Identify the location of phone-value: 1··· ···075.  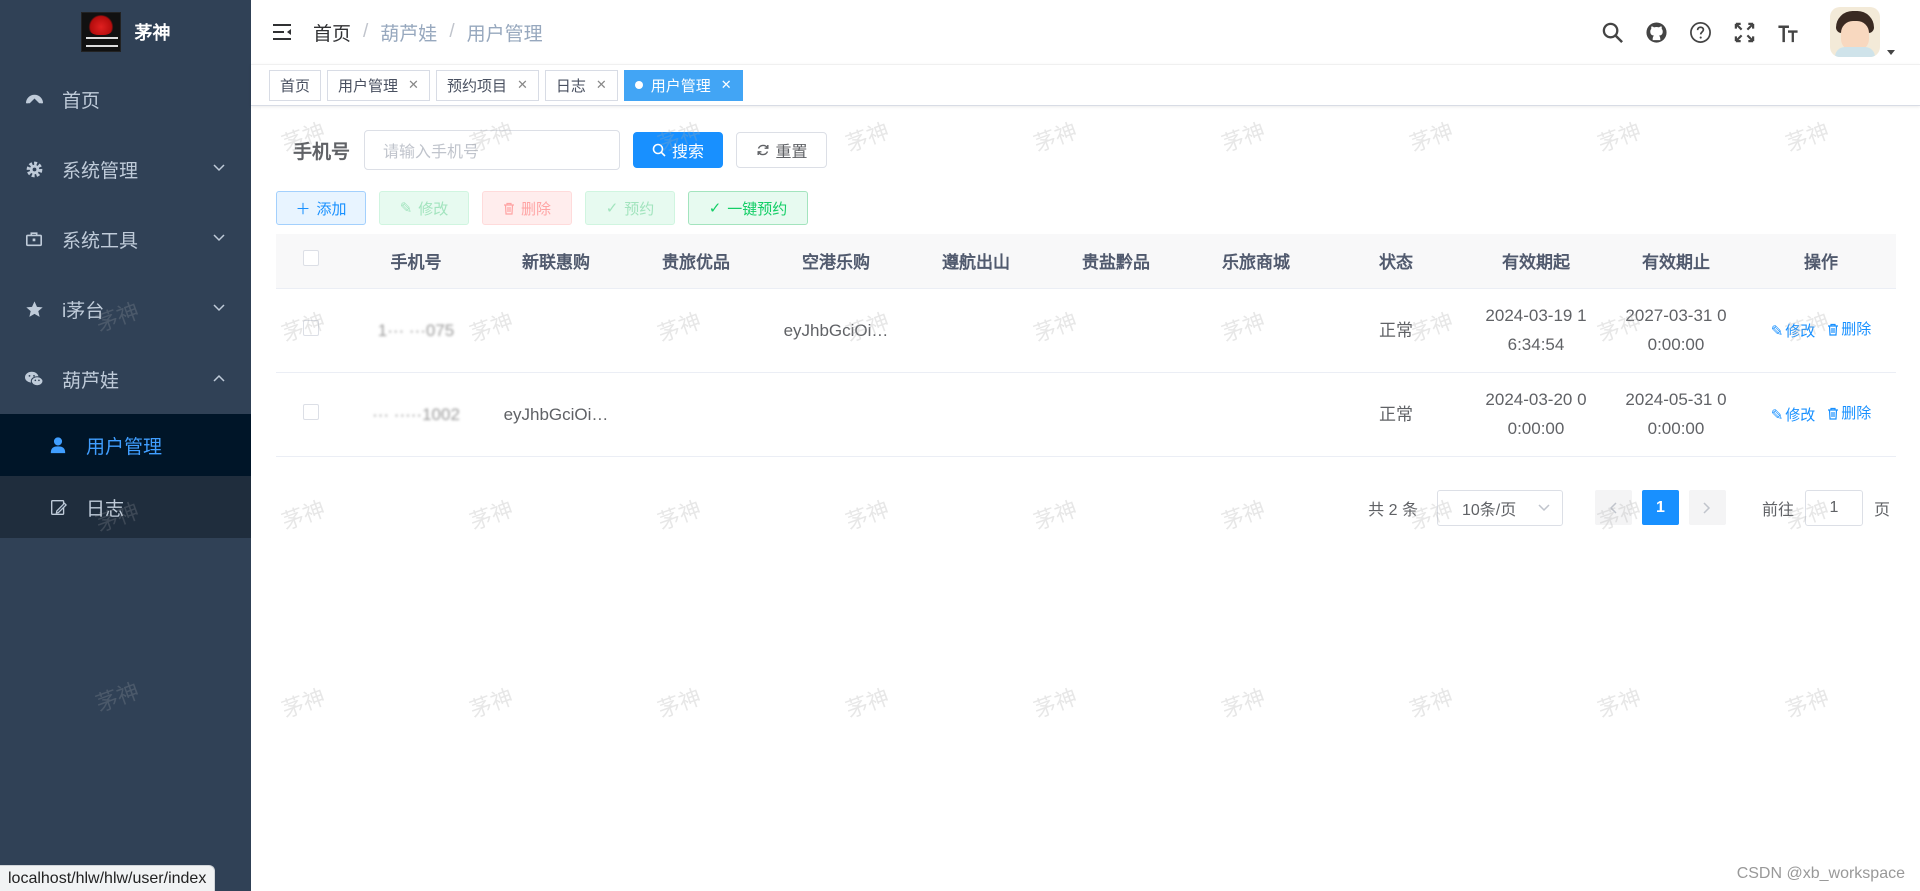
(416, 330).